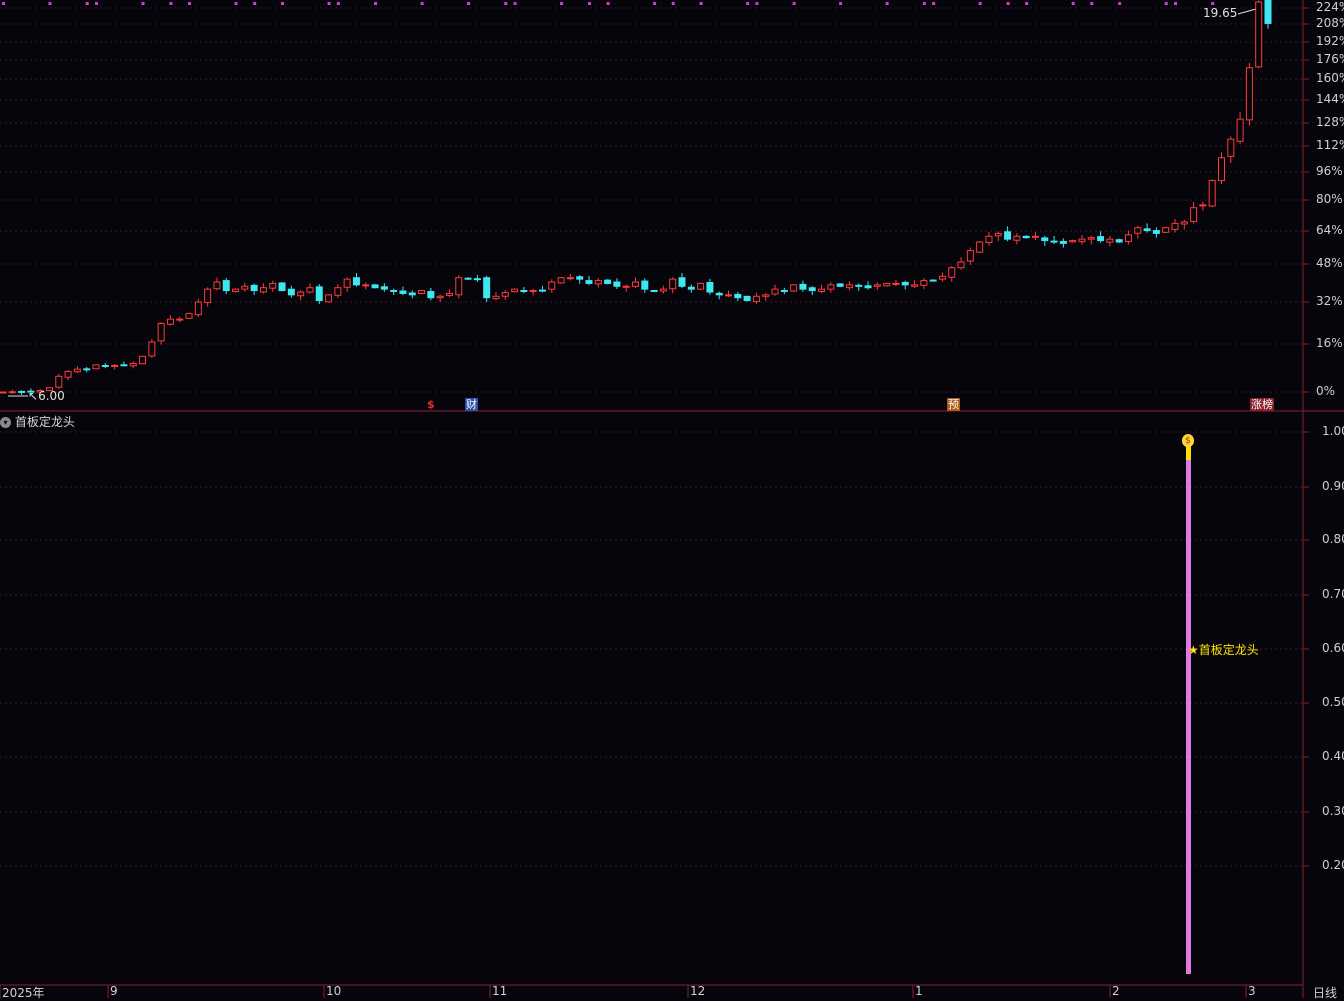  I want to click on marker-forecast: 预, so click(953, 404).